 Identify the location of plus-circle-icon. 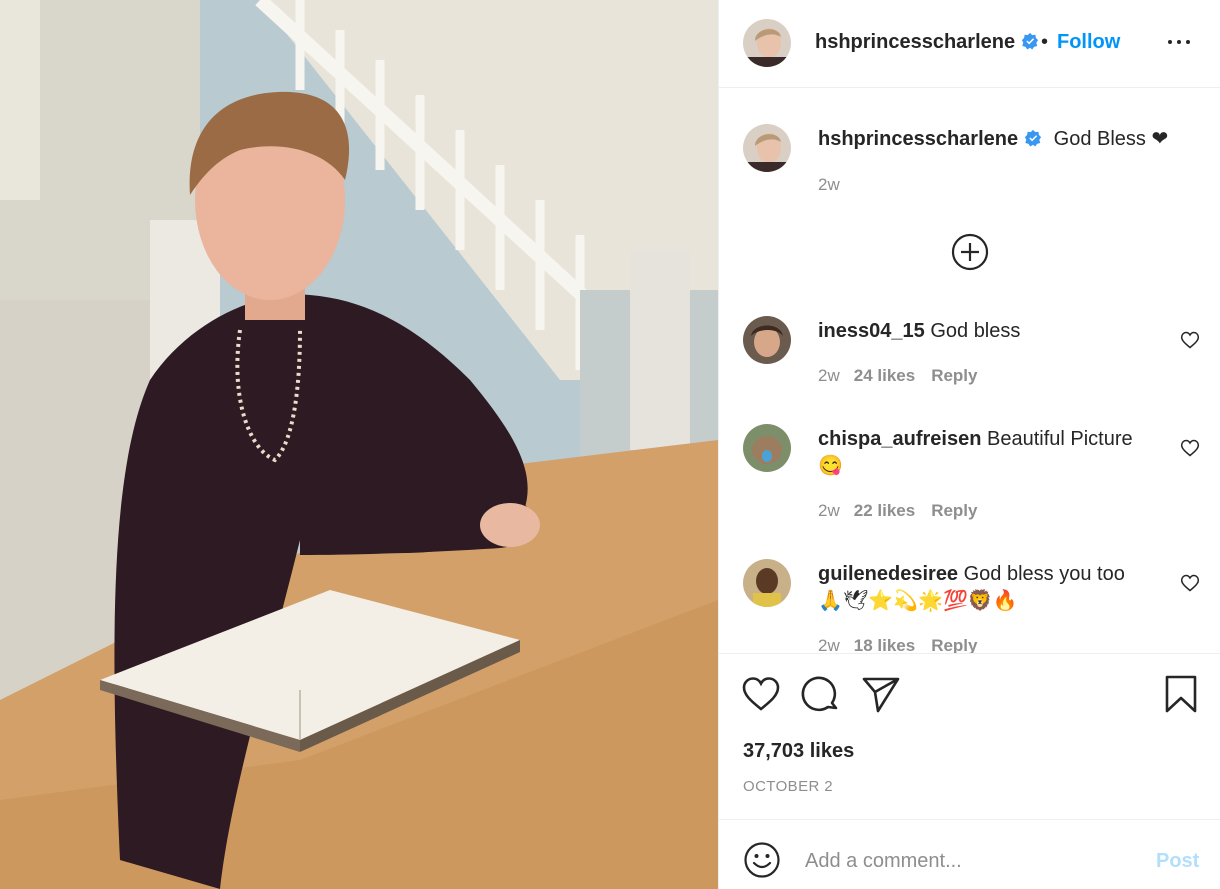
(970, 252).